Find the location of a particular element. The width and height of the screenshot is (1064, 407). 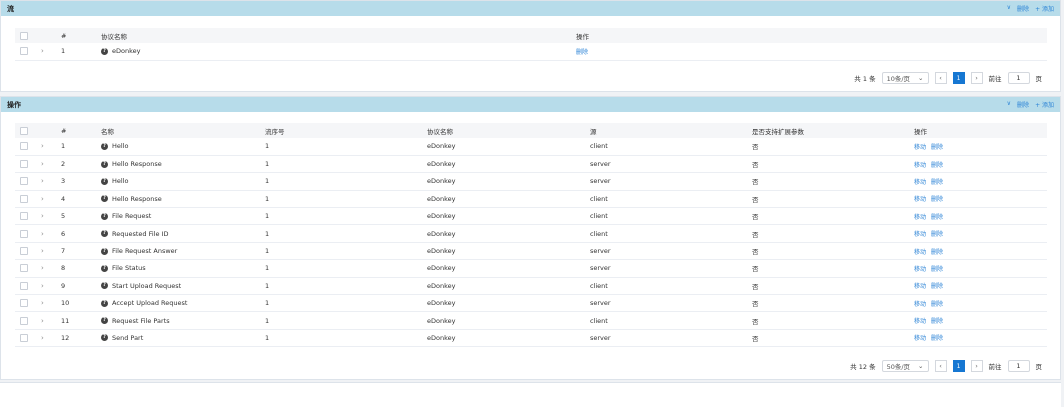

row-protocol: eDonkey is located at coordinates (508, 199).